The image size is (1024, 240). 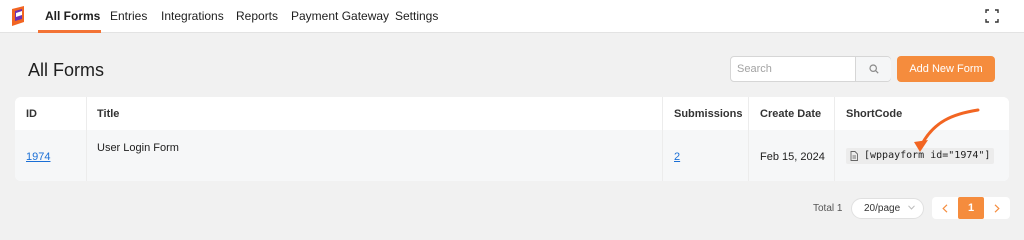 I want to click on chevron-left-icon, so click(x=945, y=208).